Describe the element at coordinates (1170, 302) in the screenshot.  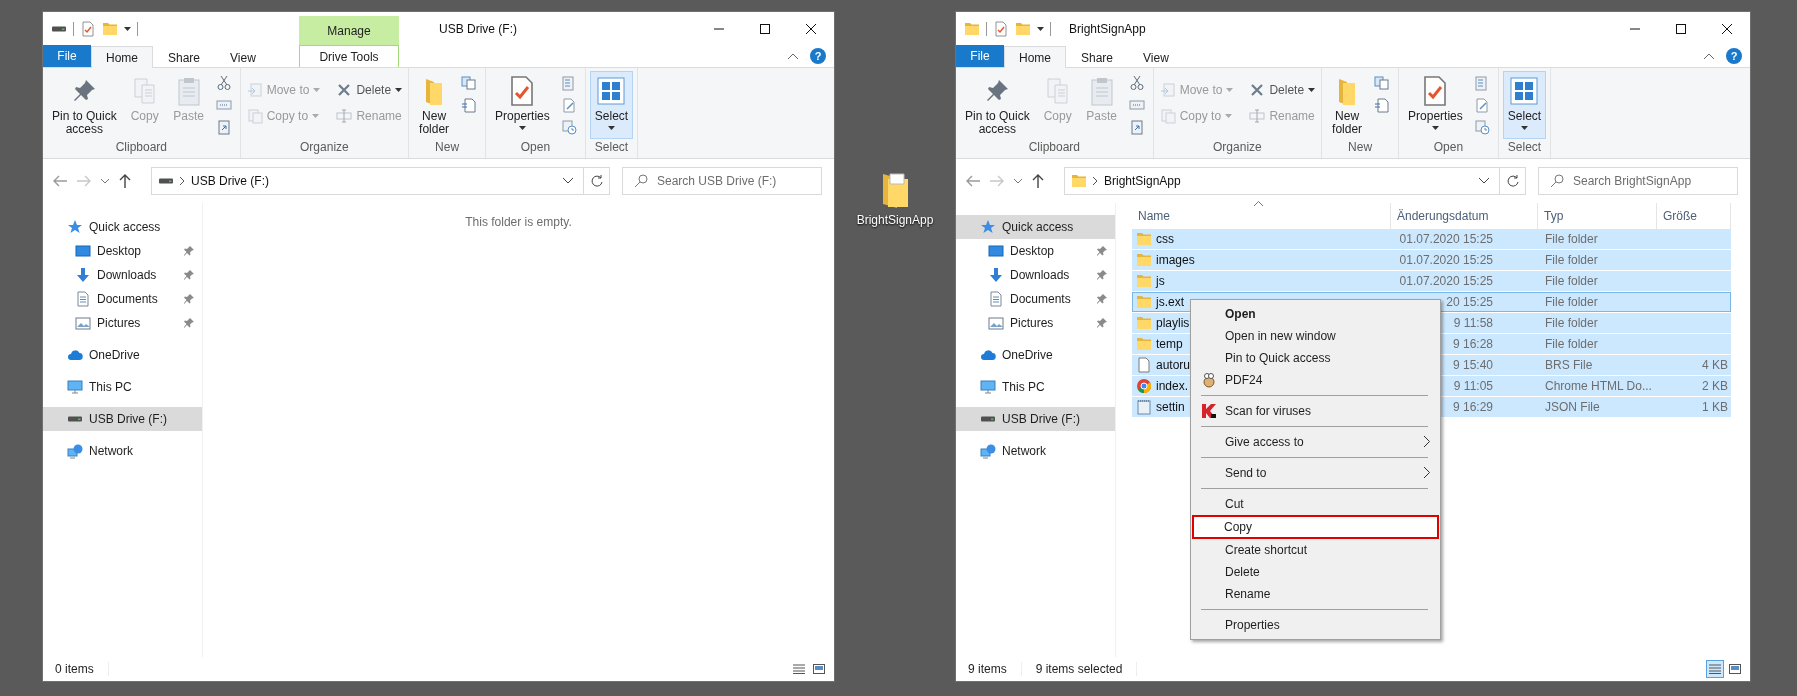
I see `file-name: js.ext` at that location.